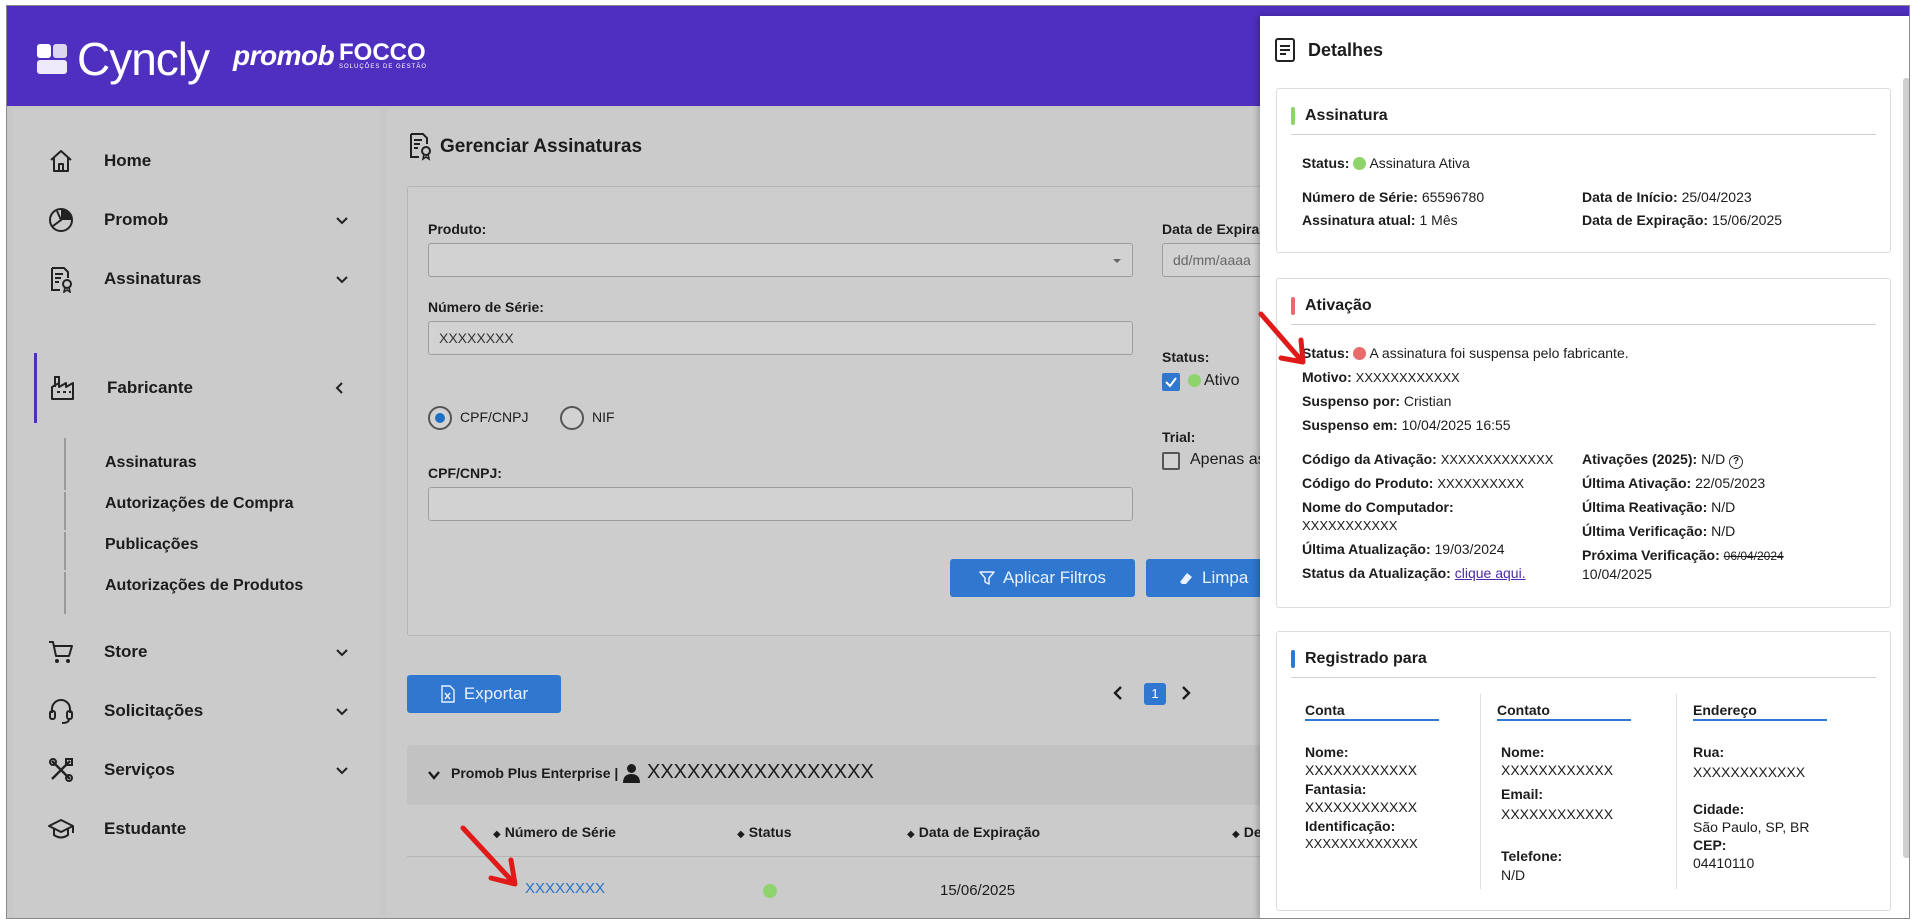 Image resolution: width=1915 pixels, height=924 pixels. Describe the element at coordinates (780, 504) in the screenshot. I see `cpf-cnpj-input` at that location.